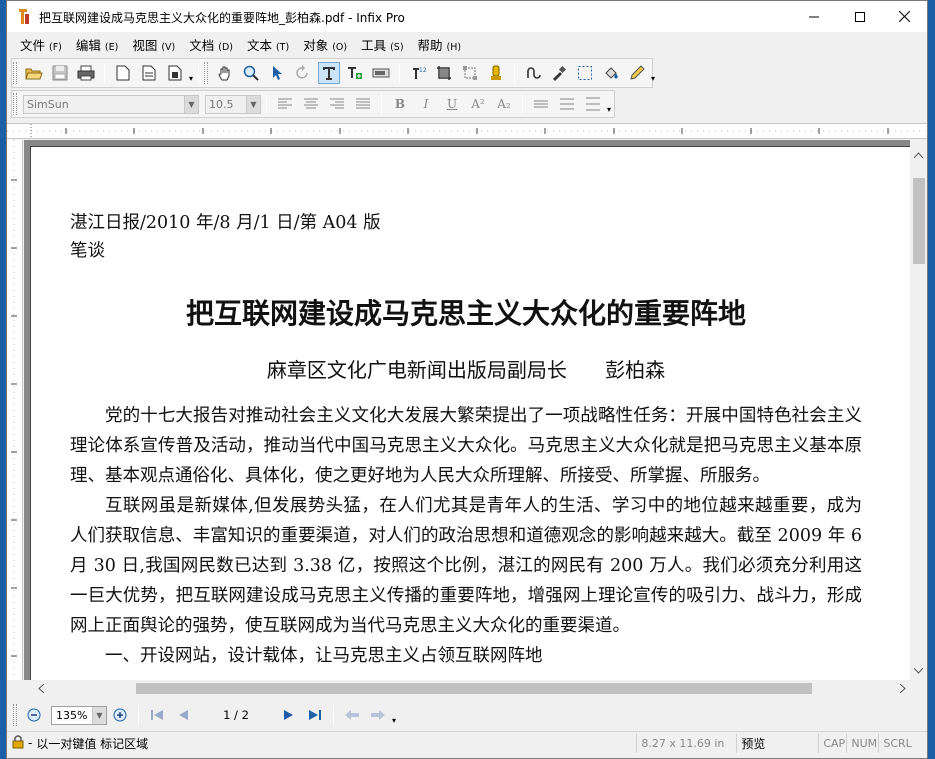 The width and height of the screenshot is (935, 759). Describe the element at coordinates (18, 743) in the screenshot. I see `lock-icon` at that location.